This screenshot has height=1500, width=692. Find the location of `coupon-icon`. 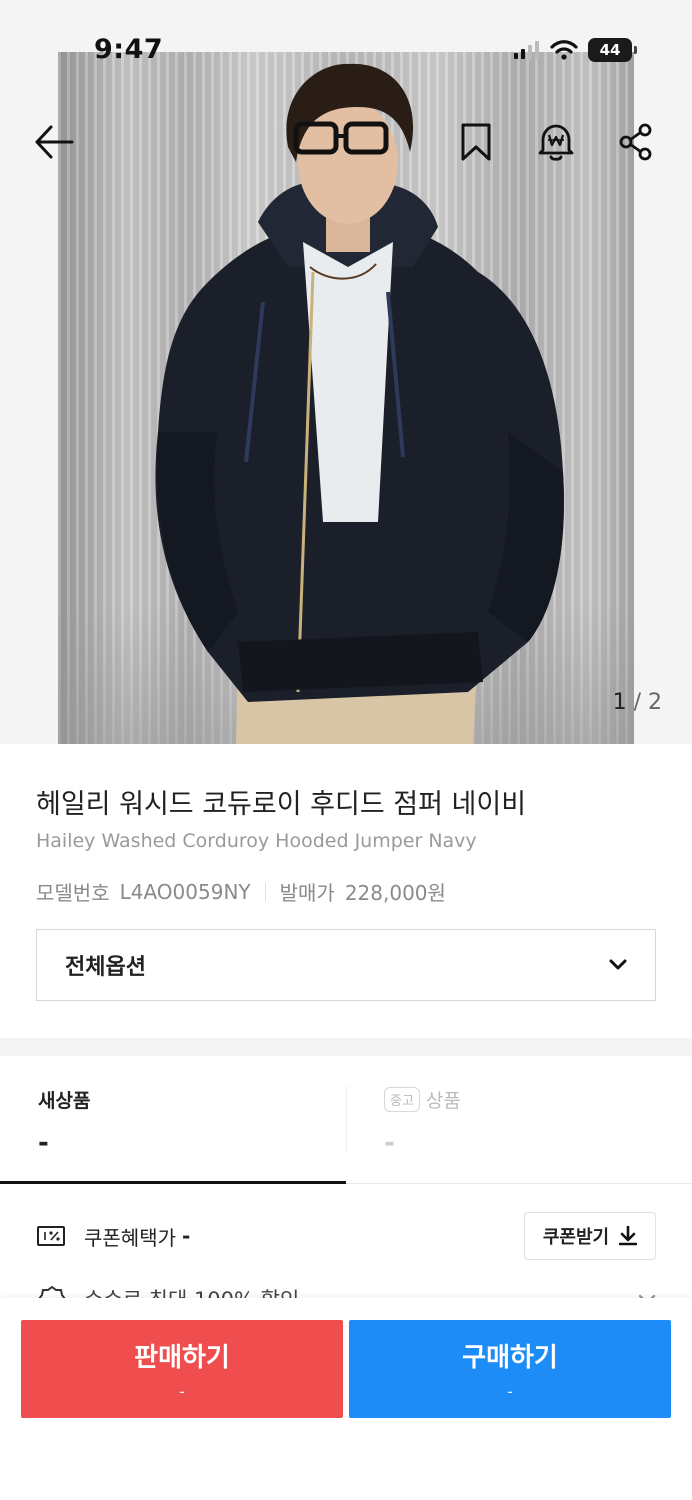

coupon-icon is located at coordinates (51, 1236).